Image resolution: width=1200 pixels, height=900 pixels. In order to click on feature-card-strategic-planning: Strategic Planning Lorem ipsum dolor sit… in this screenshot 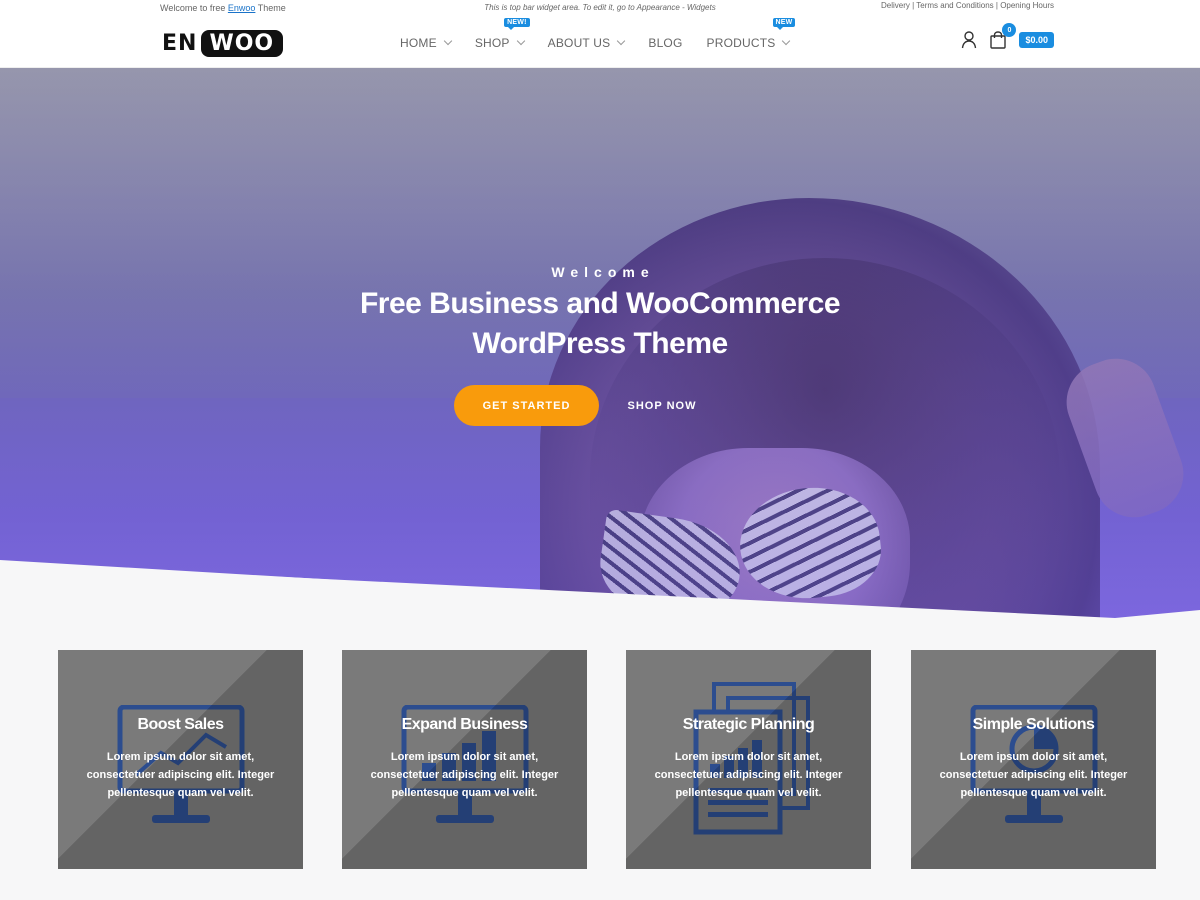, I will do `click(748, 759)`.